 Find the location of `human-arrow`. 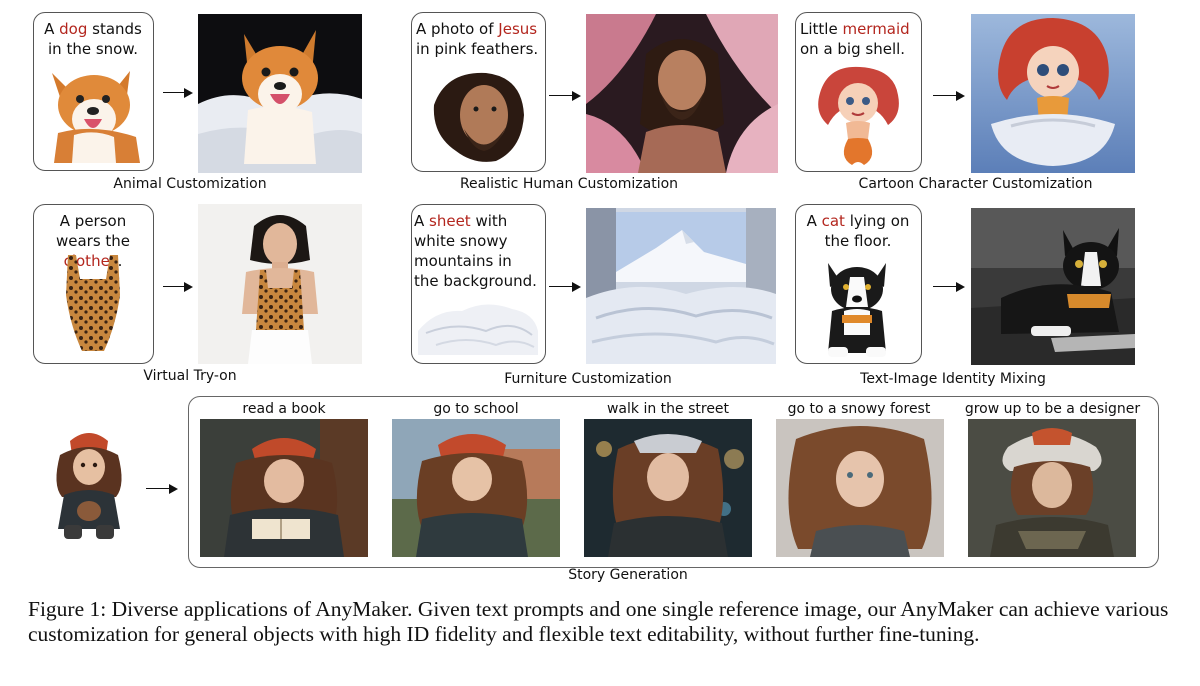

human-arrow is located at coordinates (565, 96).